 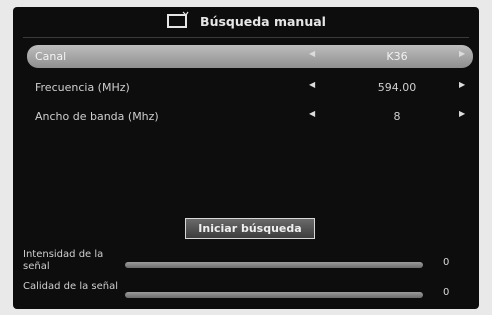 What do you see at coordinates (82, 87) in the screenshot?
I see `frequency-label: Frecuencia (MHz)` at bounding box center [82, 87].